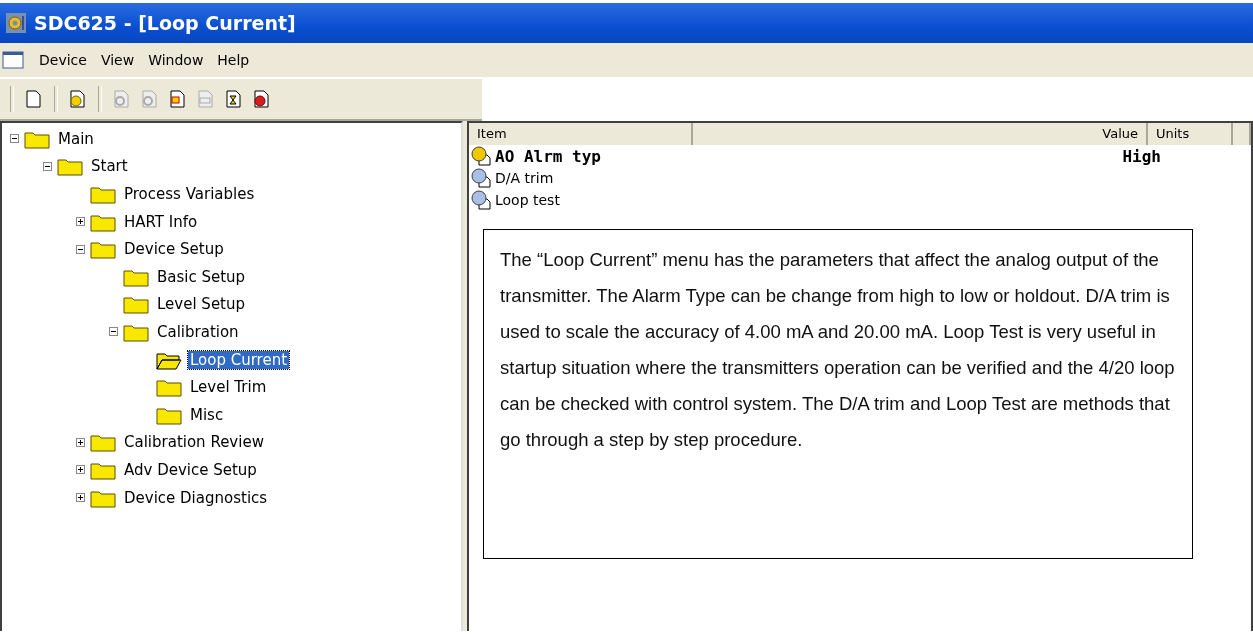 The height and width of the screenshot is (644, 1253). I want to click on item-name: AO Alrm typ, so click(645, 156).